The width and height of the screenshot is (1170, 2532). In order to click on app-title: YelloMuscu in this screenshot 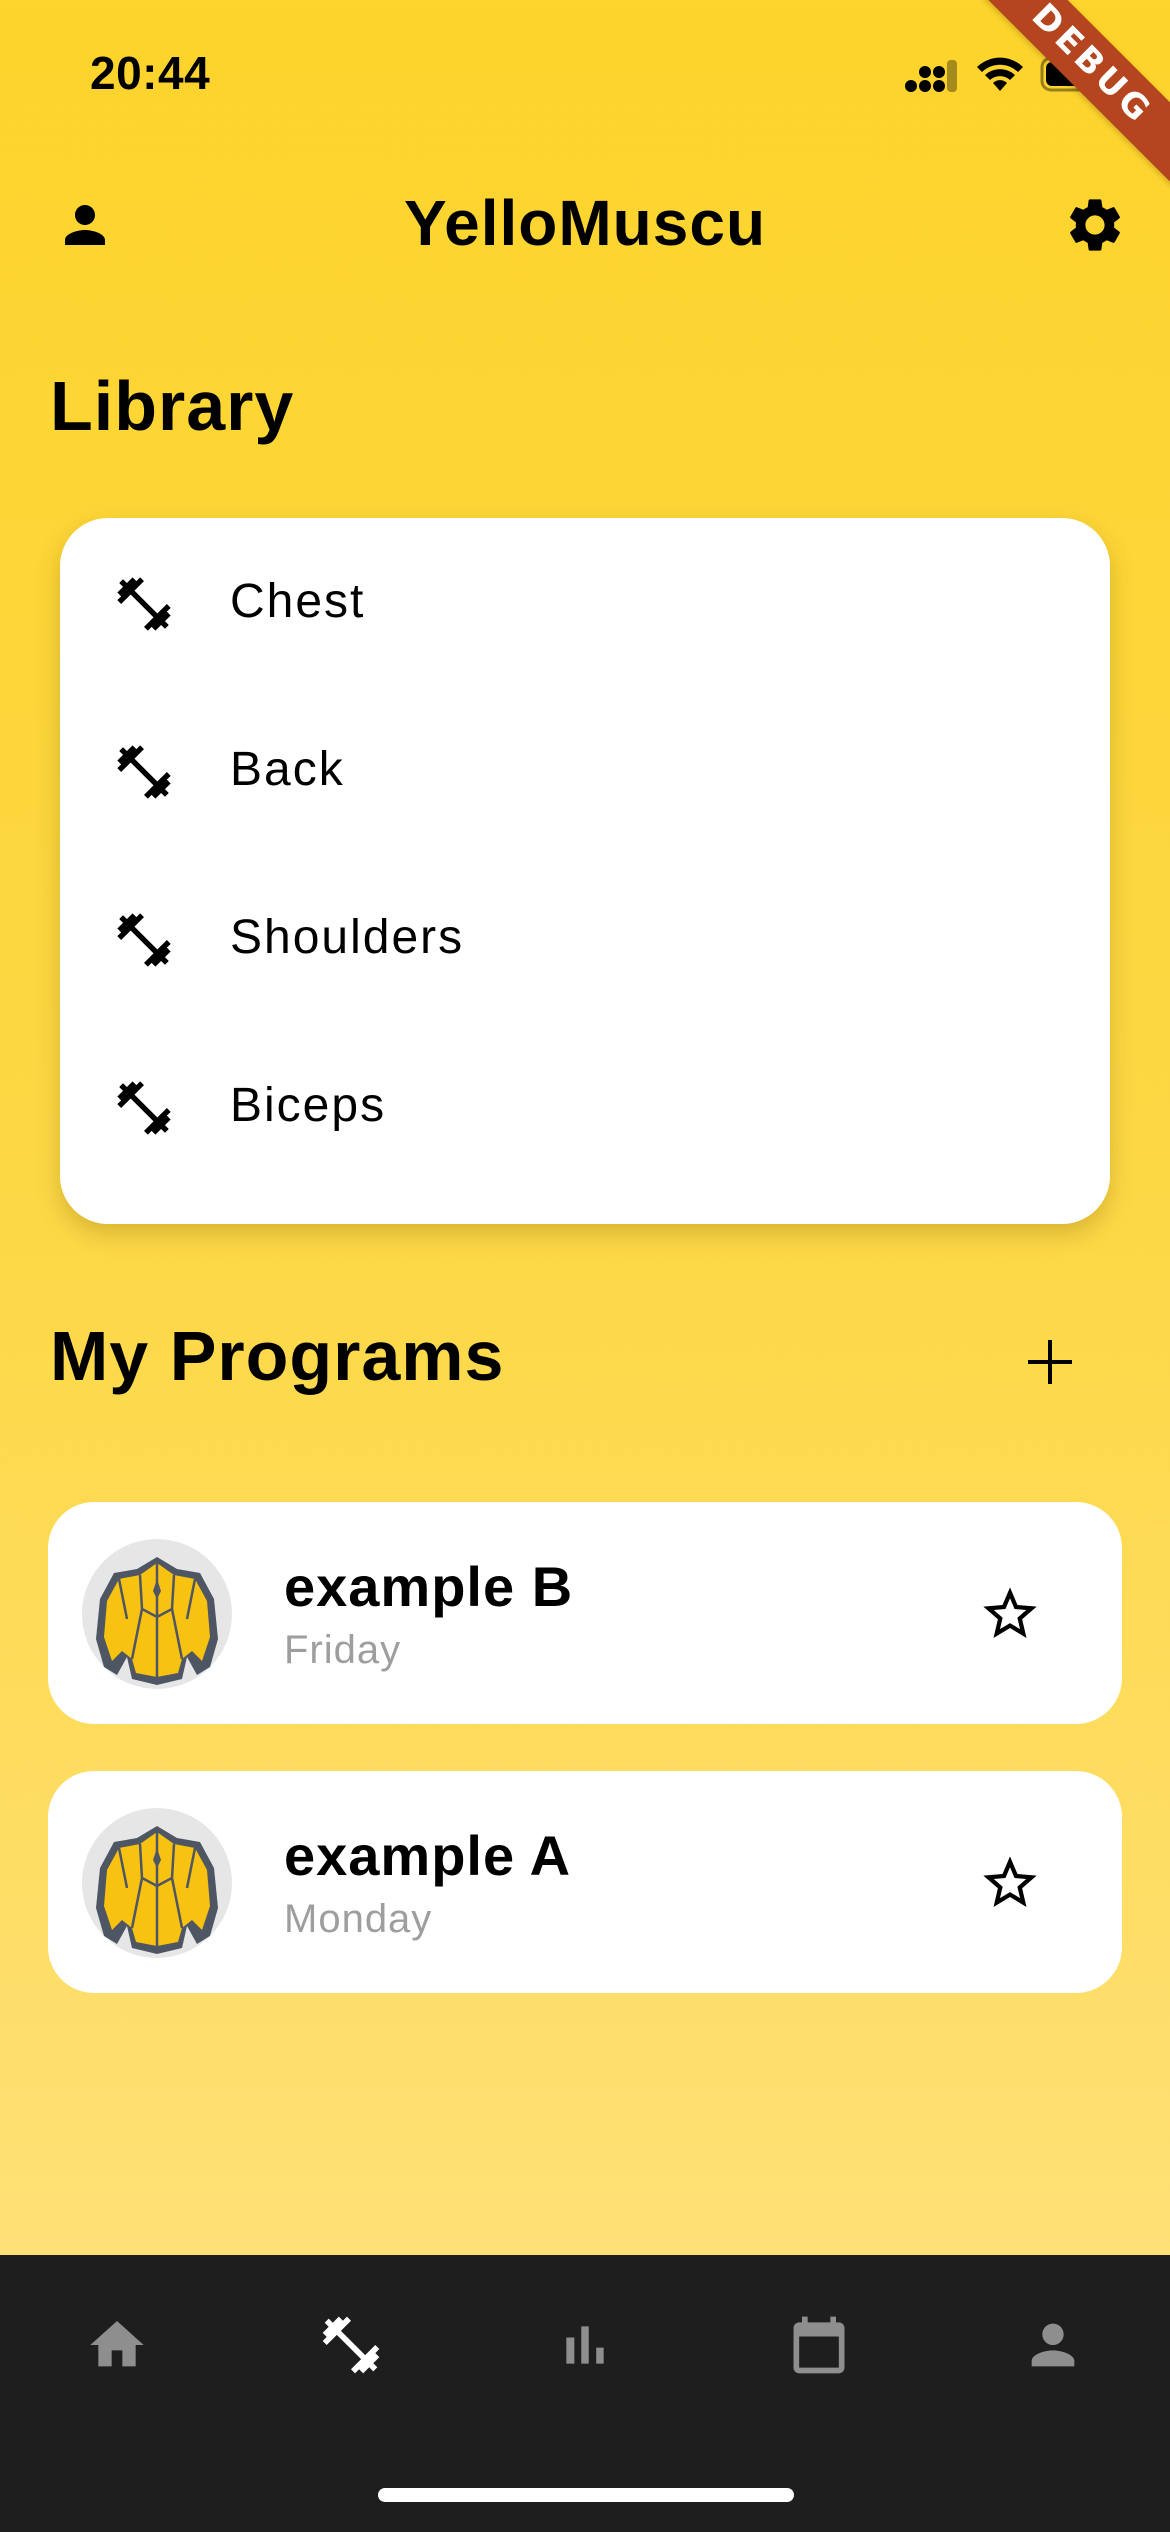, I will do `click(585, 223)`.